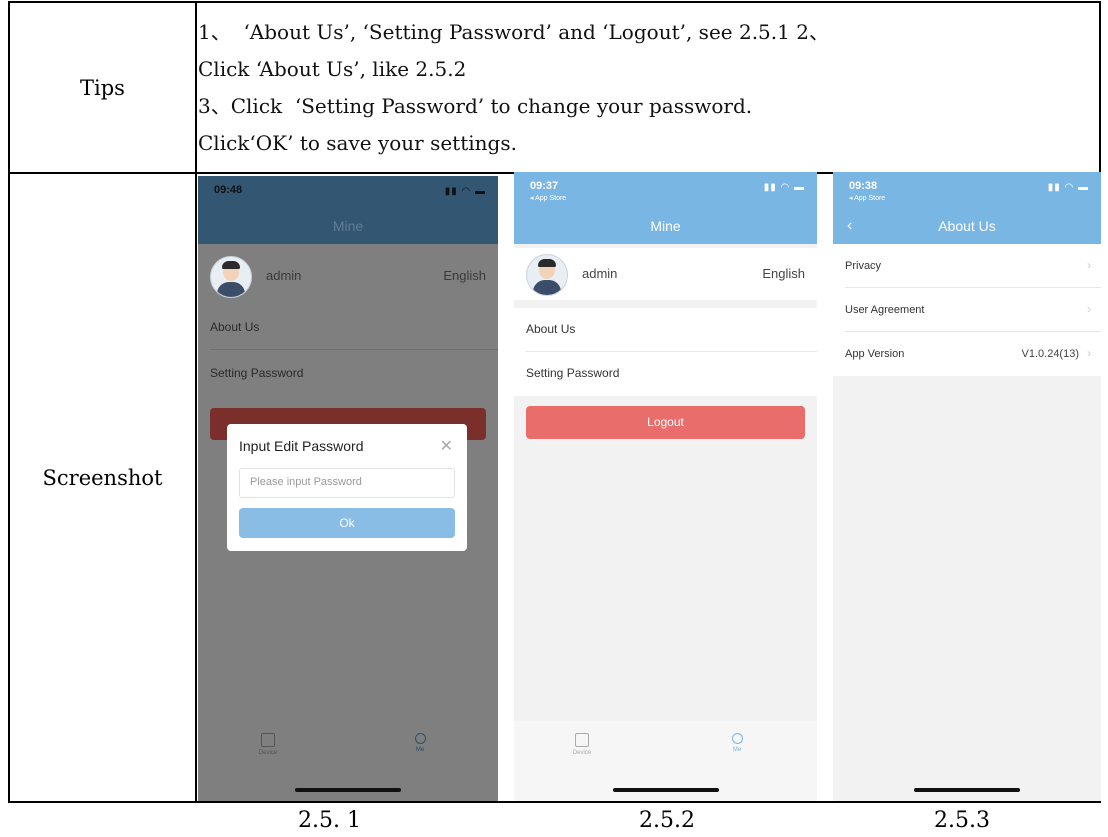 This screenshot has height=837, width=1108. I want to click on row-label: User Agreement, so click(885, 310).